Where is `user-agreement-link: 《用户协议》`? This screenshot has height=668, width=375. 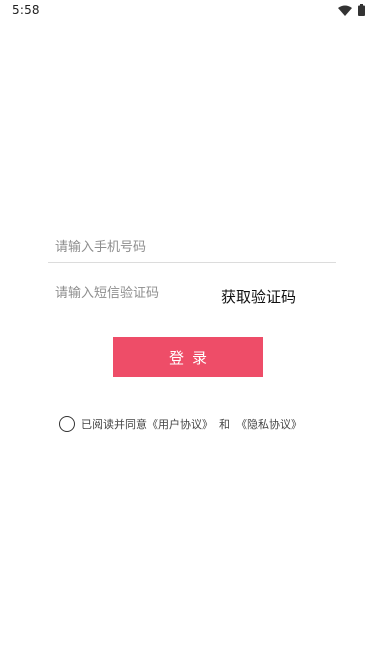 user-agreement-link: 《用户协议》 is located at coordinates (180, 424).